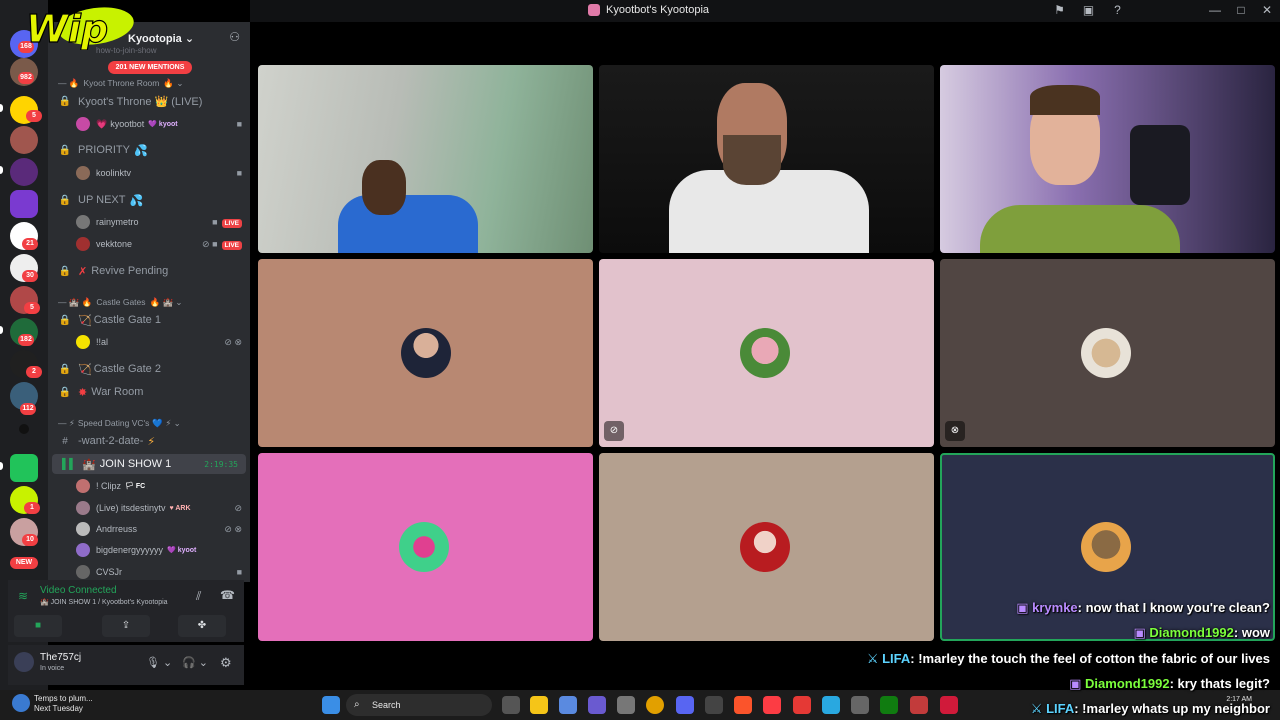 Image resolution: width=1280 pixels, height=720 pixels. What do you see at coordinates (161, 38) in the screenshot?
I see `server-name: Kyootopia ⌄` at bounding box center [161, 38].